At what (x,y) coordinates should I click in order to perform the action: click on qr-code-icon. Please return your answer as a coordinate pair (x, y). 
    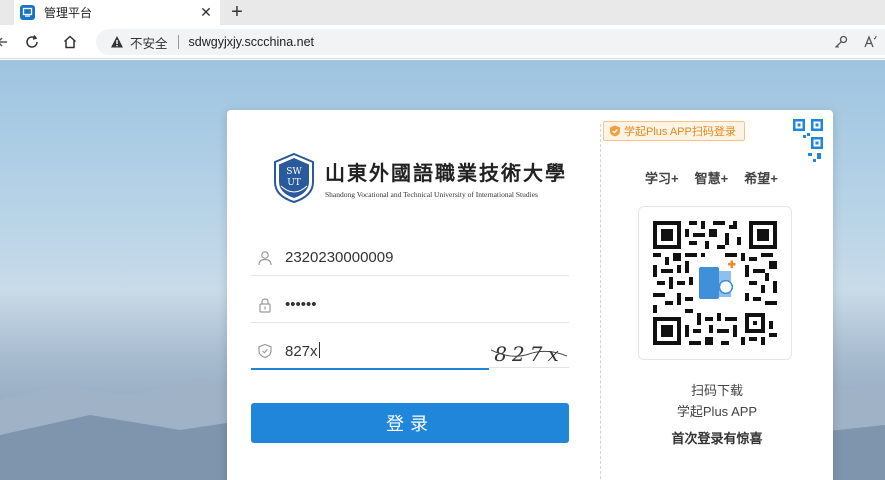
    Looking at the image, I should click on (715, 283).